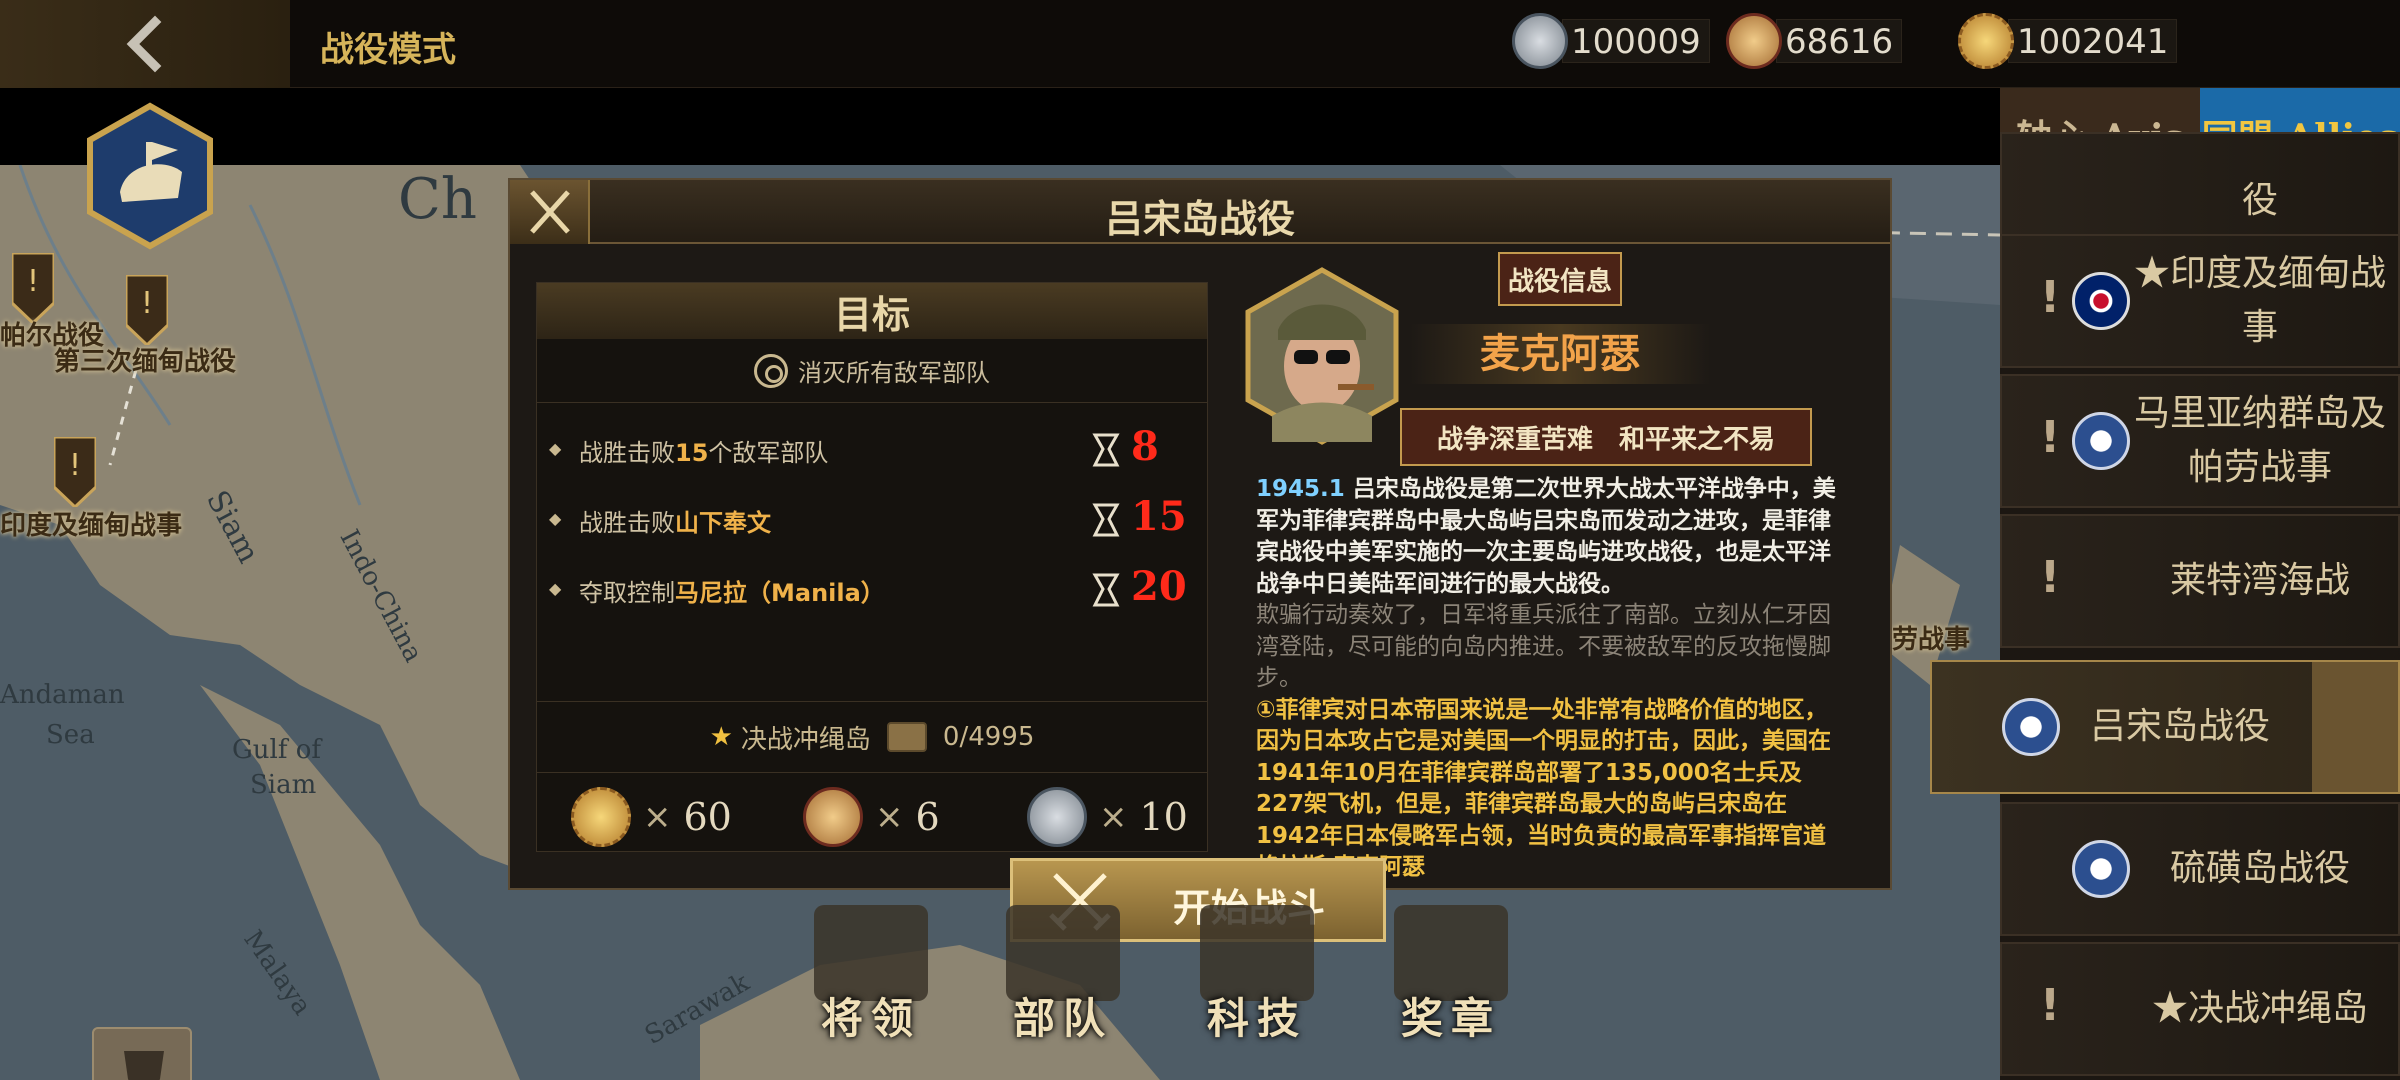  What do you see at coordinates (2259, 1008) in the screenshot?
I see `campaign-name: ★决战冲绳岛` at bounding box center [2259, 1008].